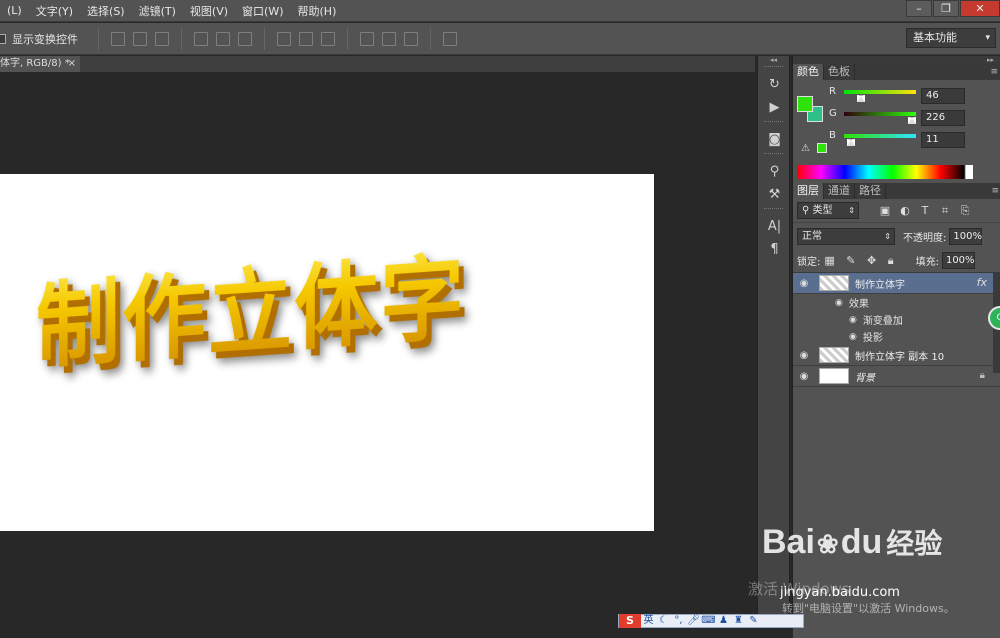 This screenshot has width=1000, height=638. I want to click on layers-panel: ⚲ 类型 ⇕ ▣ ◐ T ⌗ ⎘ 正常 ⇕ 不透明度: 100% 锁定: ▦ ✎, so click(896, 418).